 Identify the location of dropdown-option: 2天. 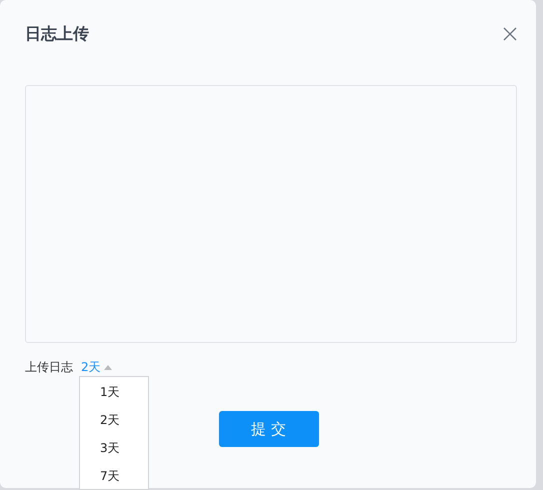
(114, 418).